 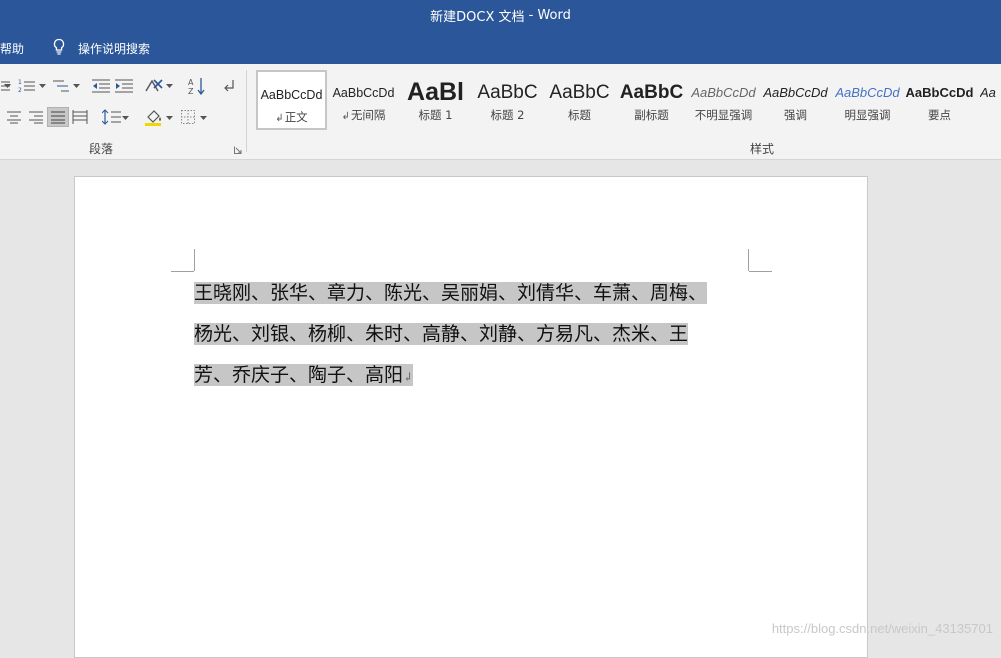 I want to click on selected-text-content: 芳、乔庆子、陶子、高阳, so click(x=299, y=375).